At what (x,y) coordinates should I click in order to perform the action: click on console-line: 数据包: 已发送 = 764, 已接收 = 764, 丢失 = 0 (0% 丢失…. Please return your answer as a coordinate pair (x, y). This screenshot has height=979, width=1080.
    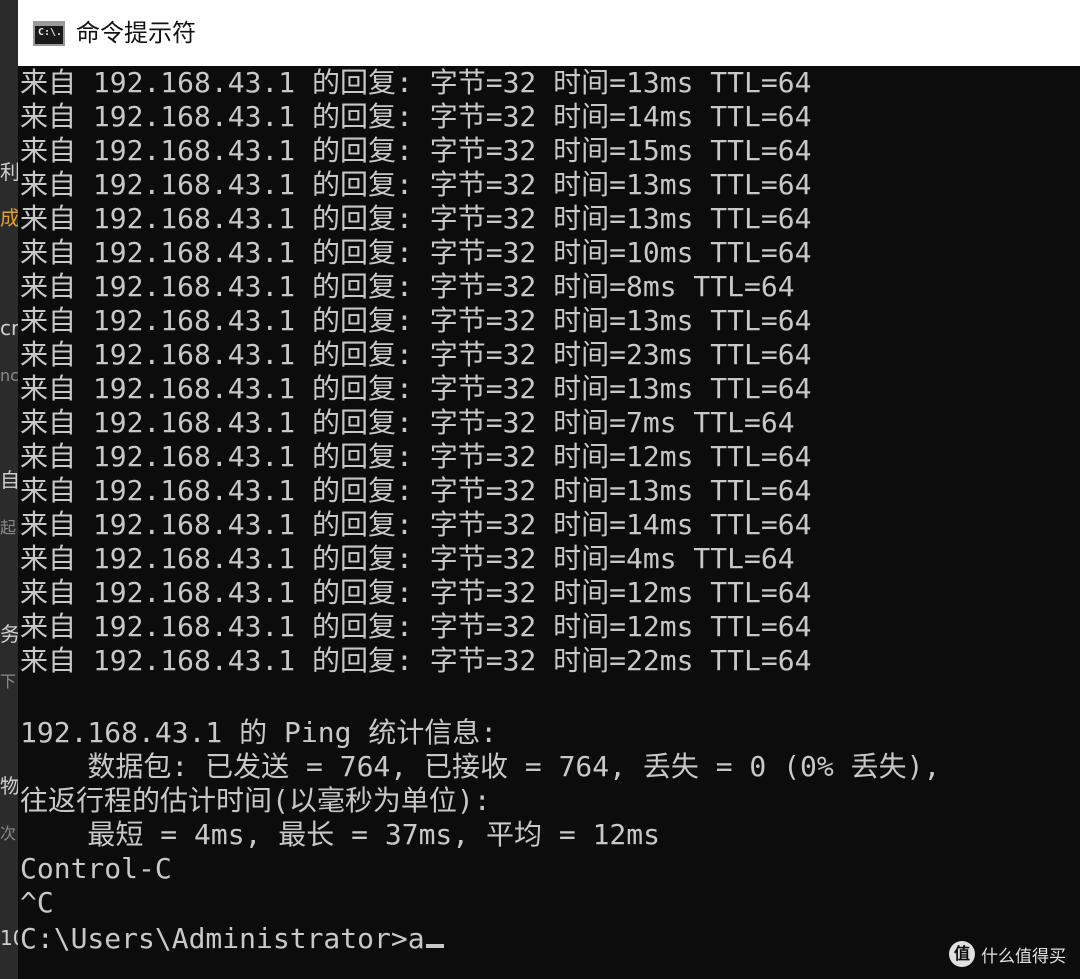
    Looking at the image, I should click on (480, 766).